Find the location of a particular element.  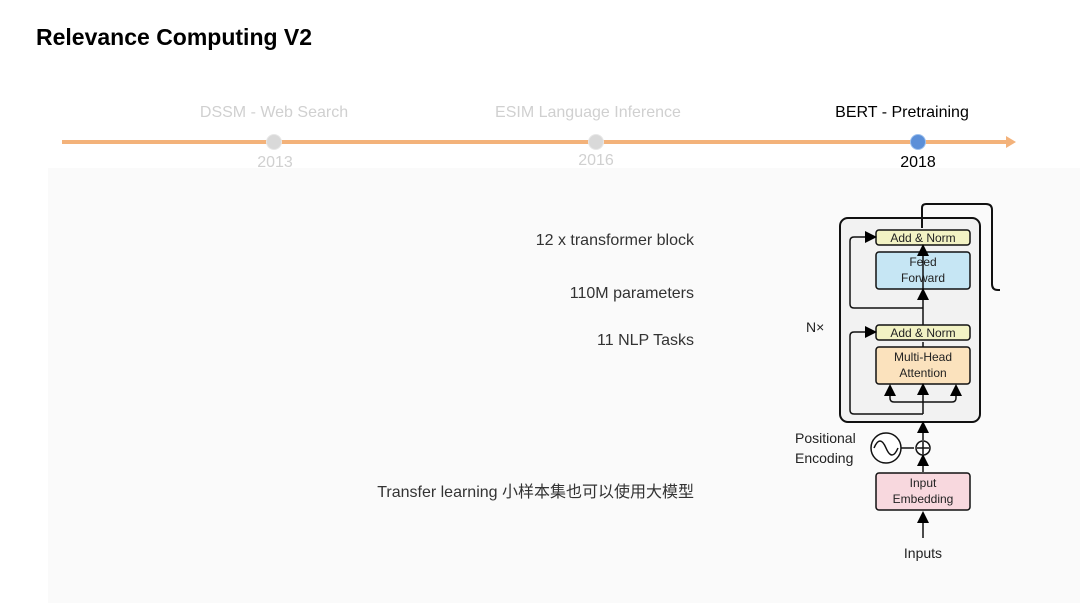

positional-label-2: Encoding is located at coordinates (824, 458).